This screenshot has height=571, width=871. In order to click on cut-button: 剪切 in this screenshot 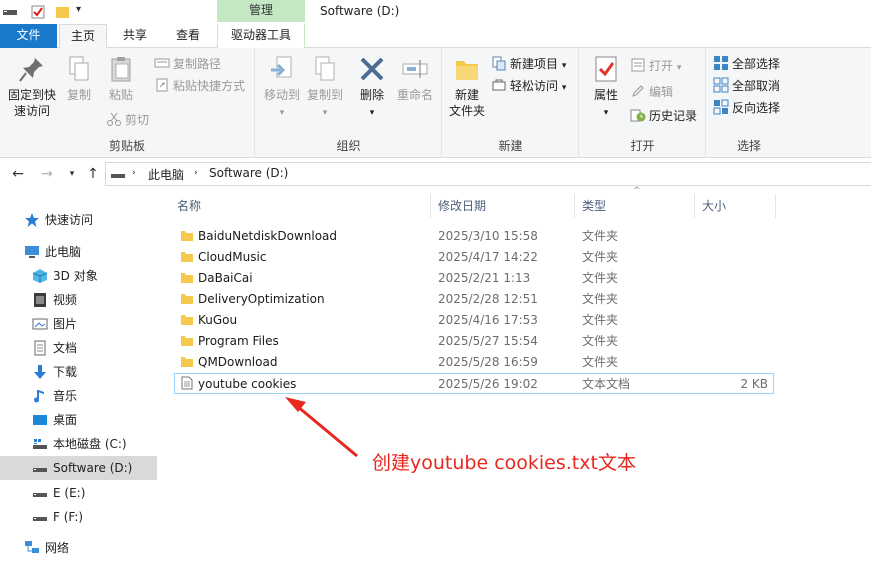, I will do `click(127, 120)`.